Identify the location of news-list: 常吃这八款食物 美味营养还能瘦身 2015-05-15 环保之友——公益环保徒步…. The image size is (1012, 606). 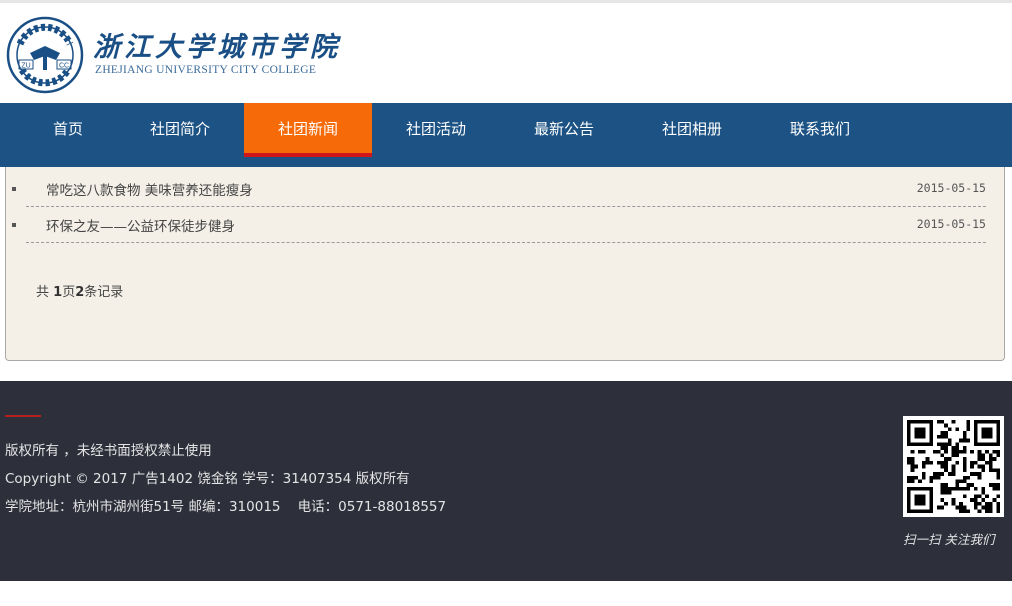
(499, 207).